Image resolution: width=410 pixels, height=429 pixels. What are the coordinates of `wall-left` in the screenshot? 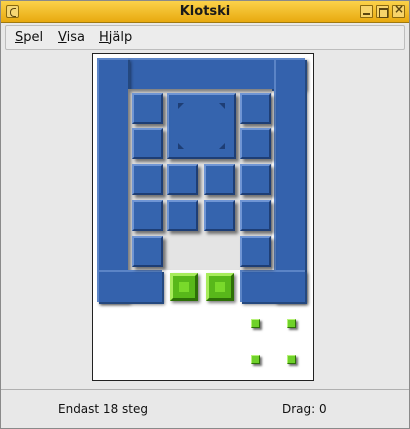 It's located at (112, 180).